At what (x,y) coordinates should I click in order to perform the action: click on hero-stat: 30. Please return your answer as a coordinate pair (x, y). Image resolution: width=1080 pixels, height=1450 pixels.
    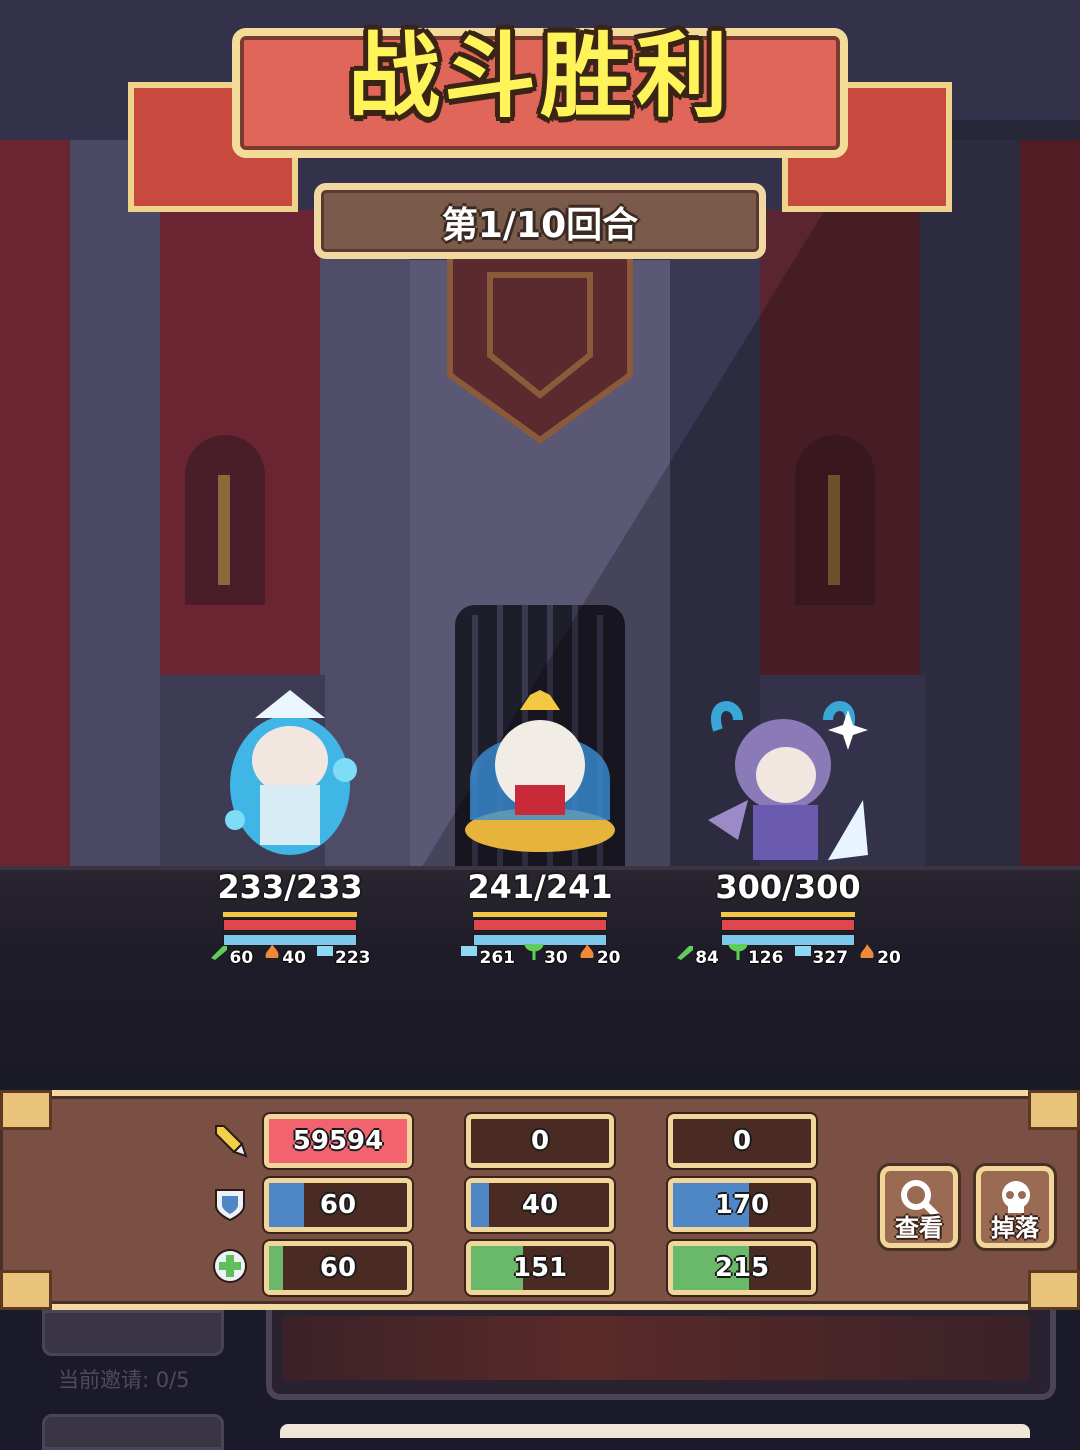
    Looking at the image, I should click on (546, 956).